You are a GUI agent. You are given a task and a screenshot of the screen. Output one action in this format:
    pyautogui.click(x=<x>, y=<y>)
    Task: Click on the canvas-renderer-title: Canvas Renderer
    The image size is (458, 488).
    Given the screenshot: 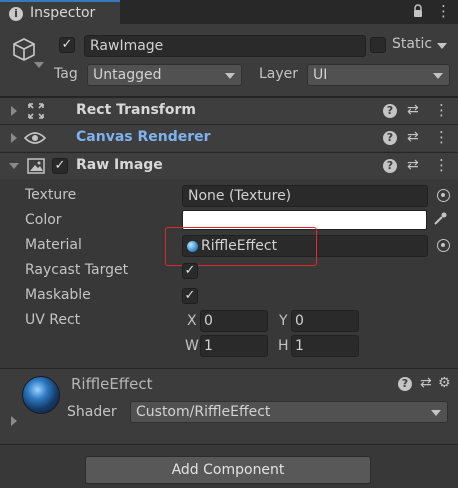 What is the action you would take?
    pyautogui.click(x=143, y=137)
    